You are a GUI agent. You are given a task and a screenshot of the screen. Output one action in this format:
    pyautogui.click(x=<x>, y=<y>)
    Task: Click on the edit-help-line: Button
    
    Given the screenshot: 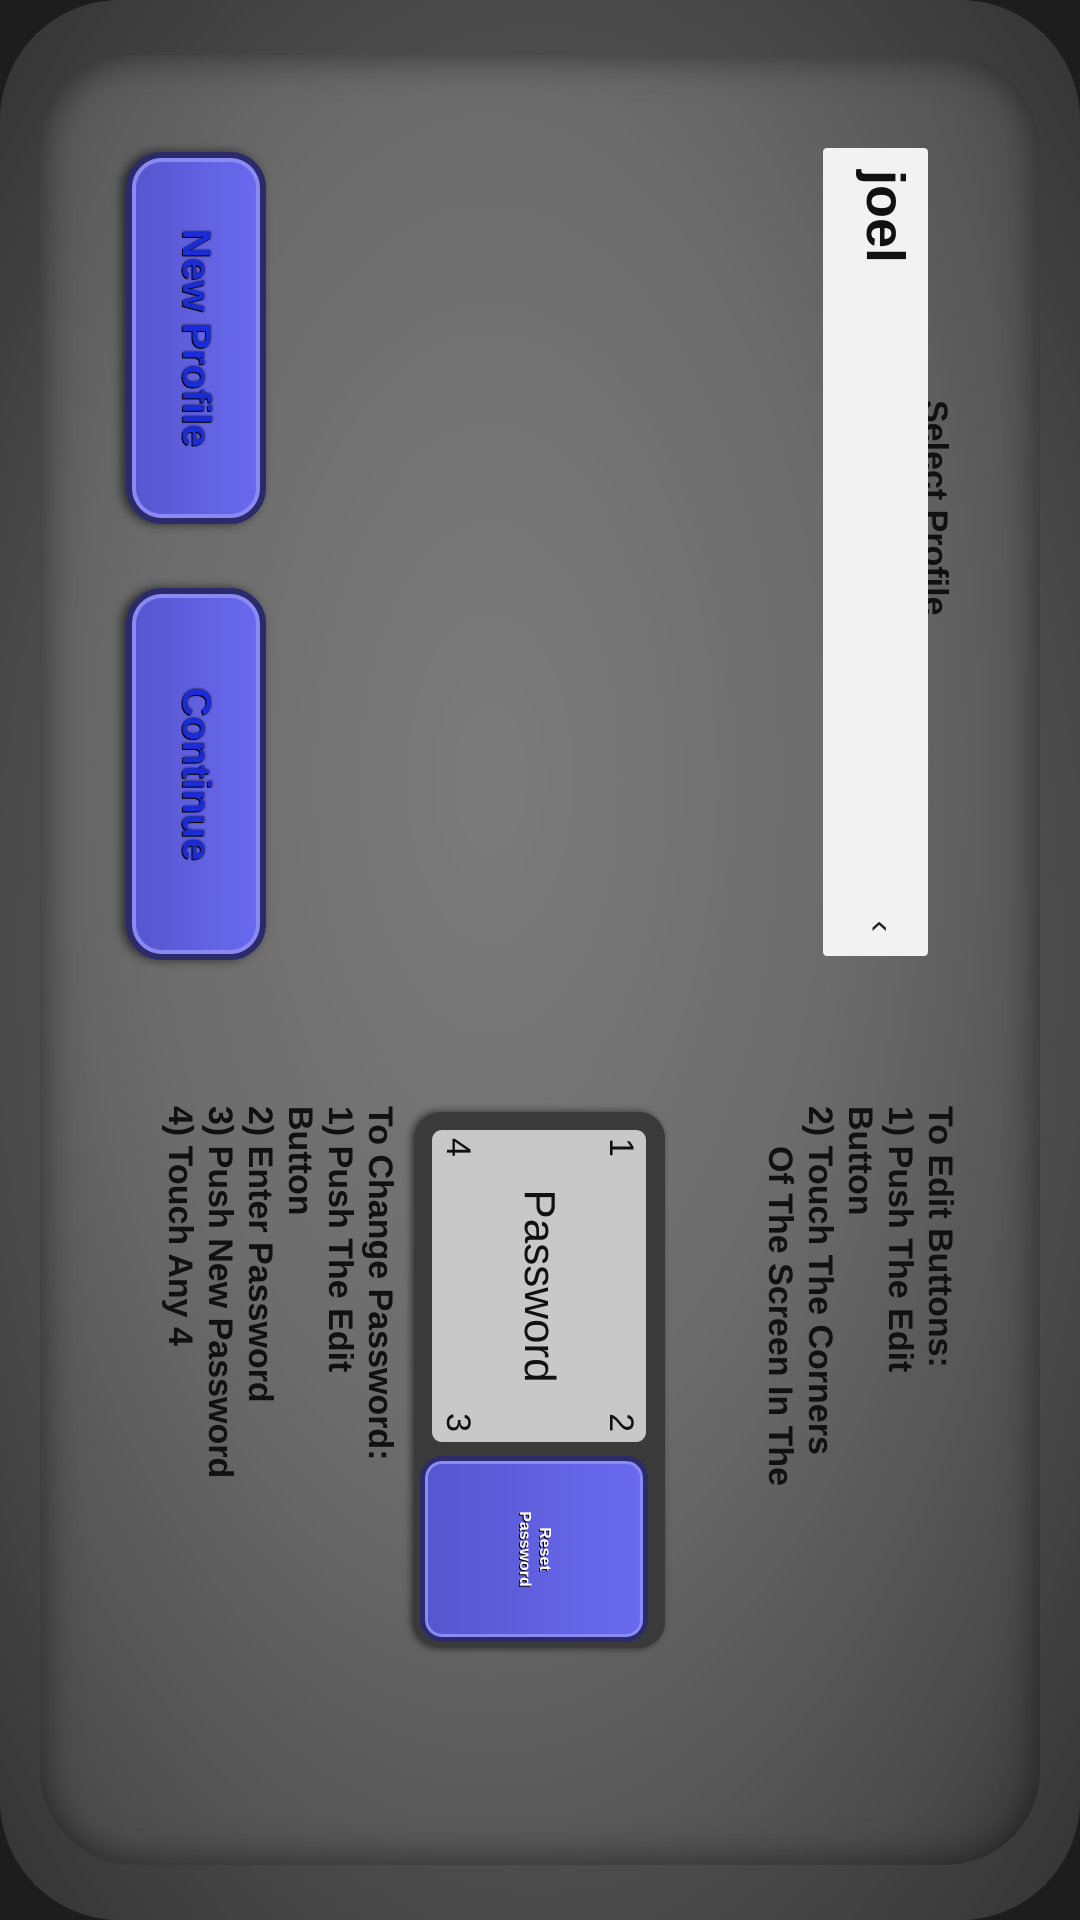 What is the action you would take?
    pyautogui.click(x=860, y=1161)
    